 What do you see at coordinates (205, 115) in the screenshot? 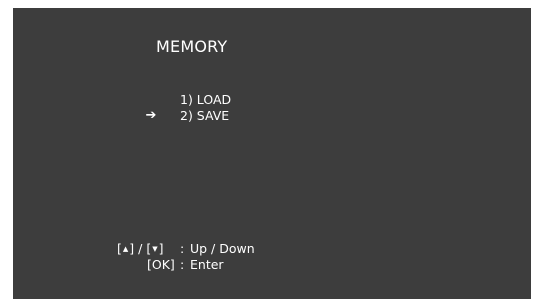
I see `menu-item-label: 2) SAVE` at bounding box center [205, 115].